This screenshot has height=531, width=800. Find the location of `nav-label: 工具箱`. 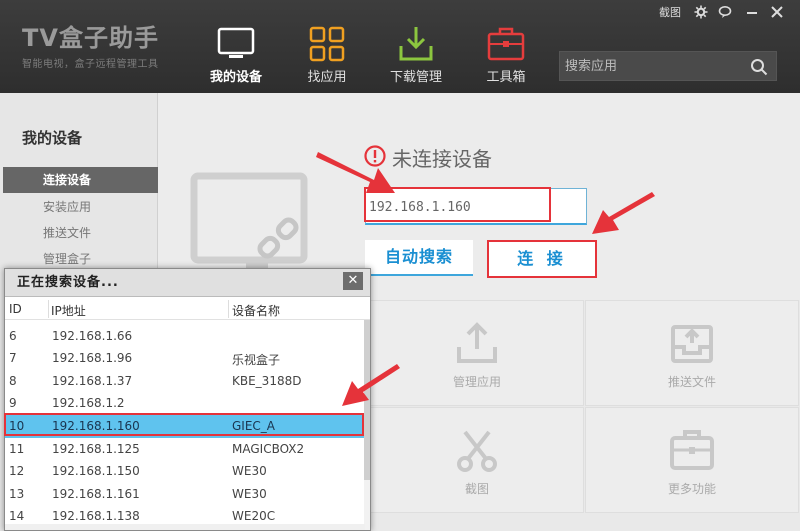

nav-label: 工具箱 is located at coordinates (506, 77).